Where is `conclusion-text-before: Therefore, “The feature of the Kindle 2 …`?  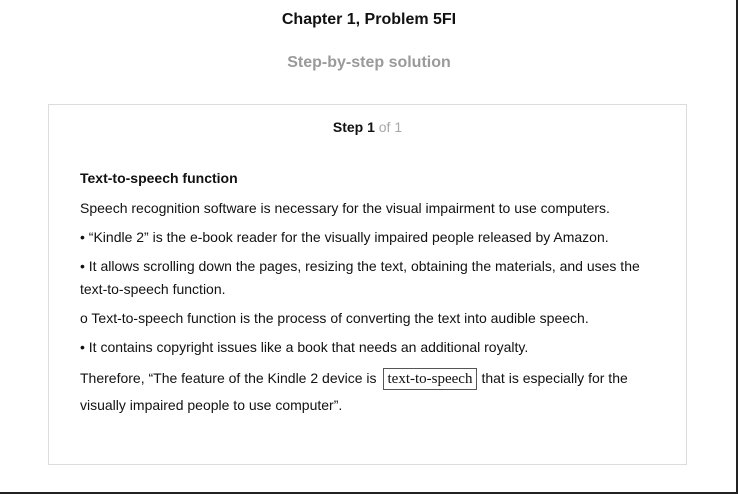
conclusion-text-before: Therefore, “The feature of the Kindle 2 … is located at coordinates (228, 378).